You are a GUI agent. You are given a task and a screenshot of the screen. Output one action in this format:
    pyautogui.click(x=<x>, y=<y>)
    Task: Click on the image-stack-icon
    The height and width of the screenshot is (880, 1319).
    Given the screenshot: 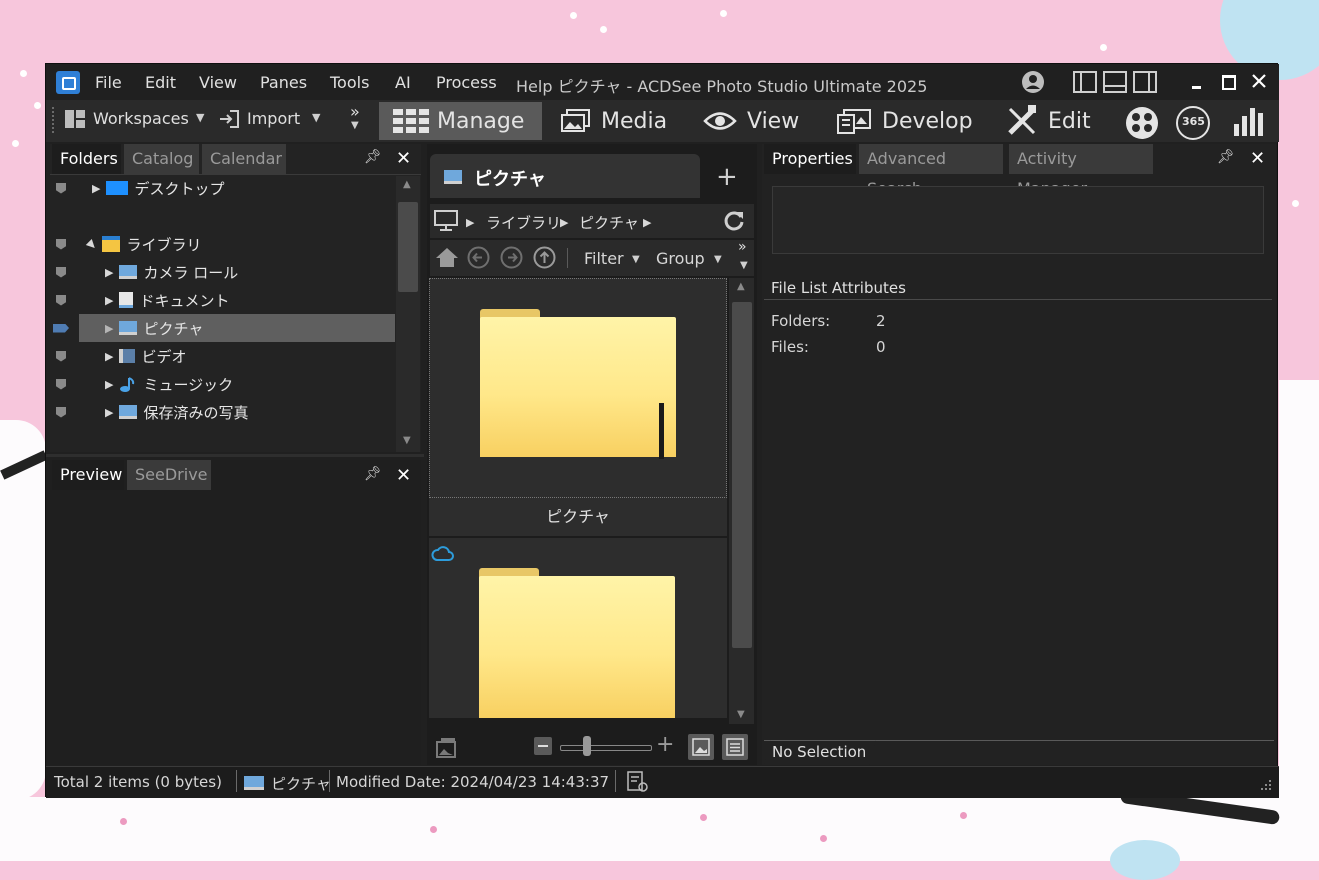 What is the action you would take?
    pyautogui.click(x=446, y=748)
    